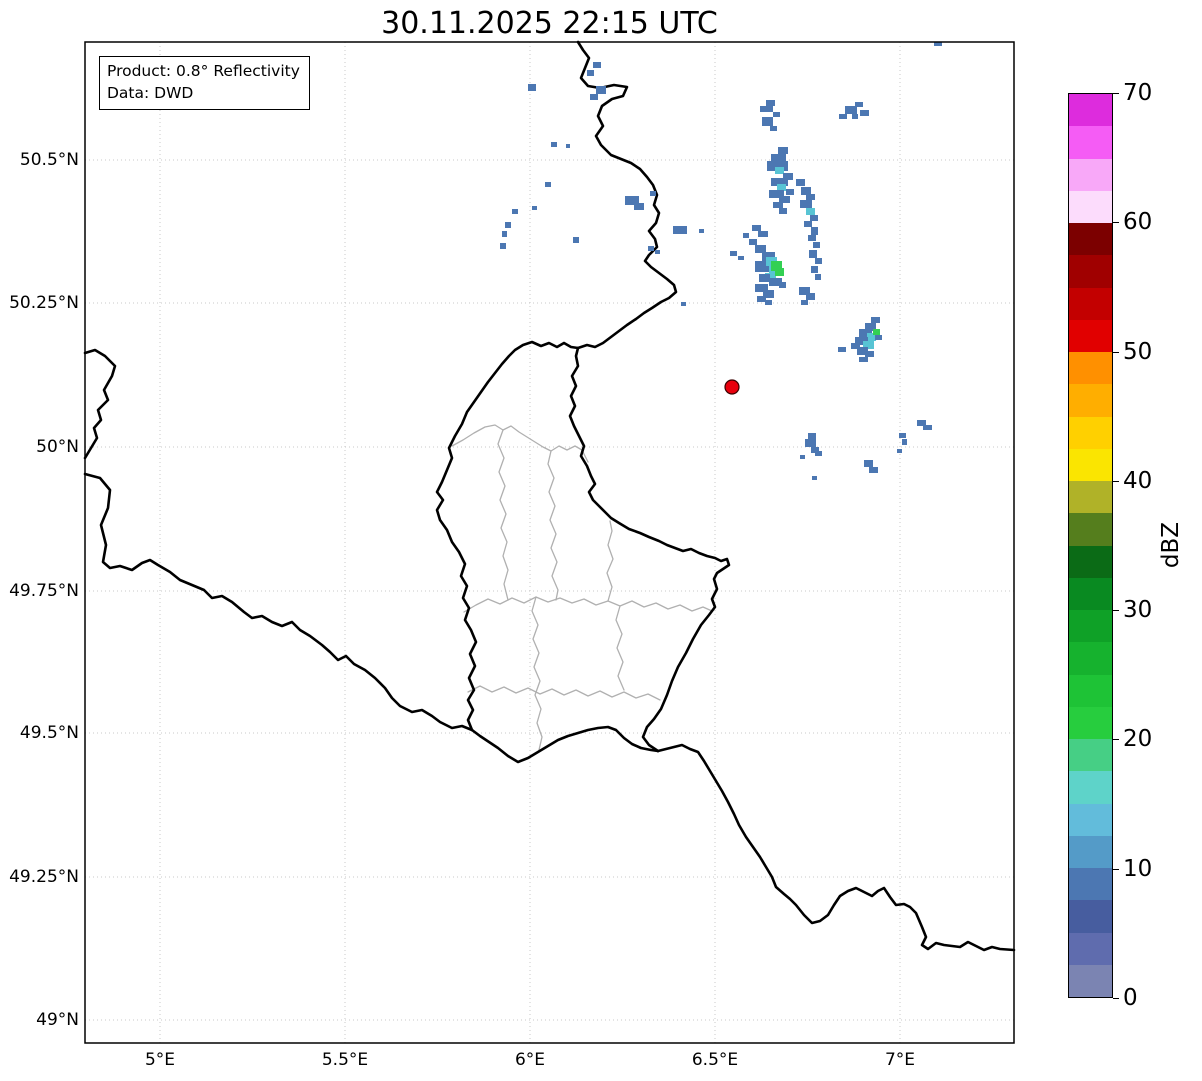  I want to click on x-axis-tick-label: 6.5°E, so click(715, 1060).